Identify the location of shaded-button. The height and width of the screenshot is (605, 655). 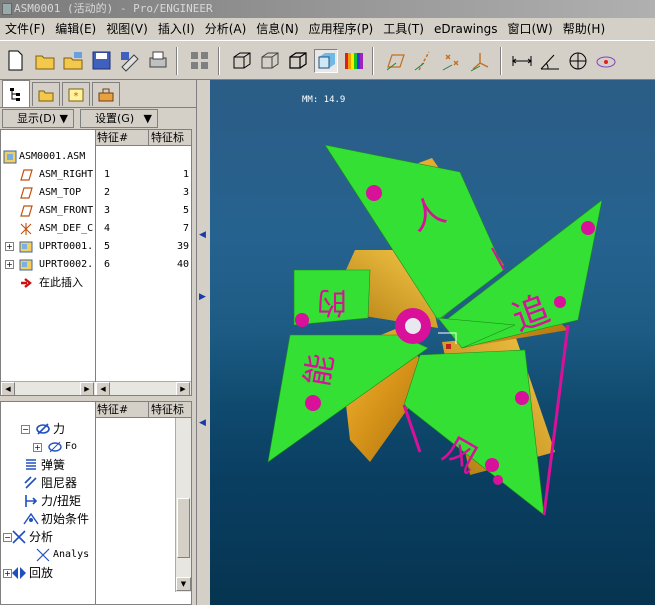
(326, 61).